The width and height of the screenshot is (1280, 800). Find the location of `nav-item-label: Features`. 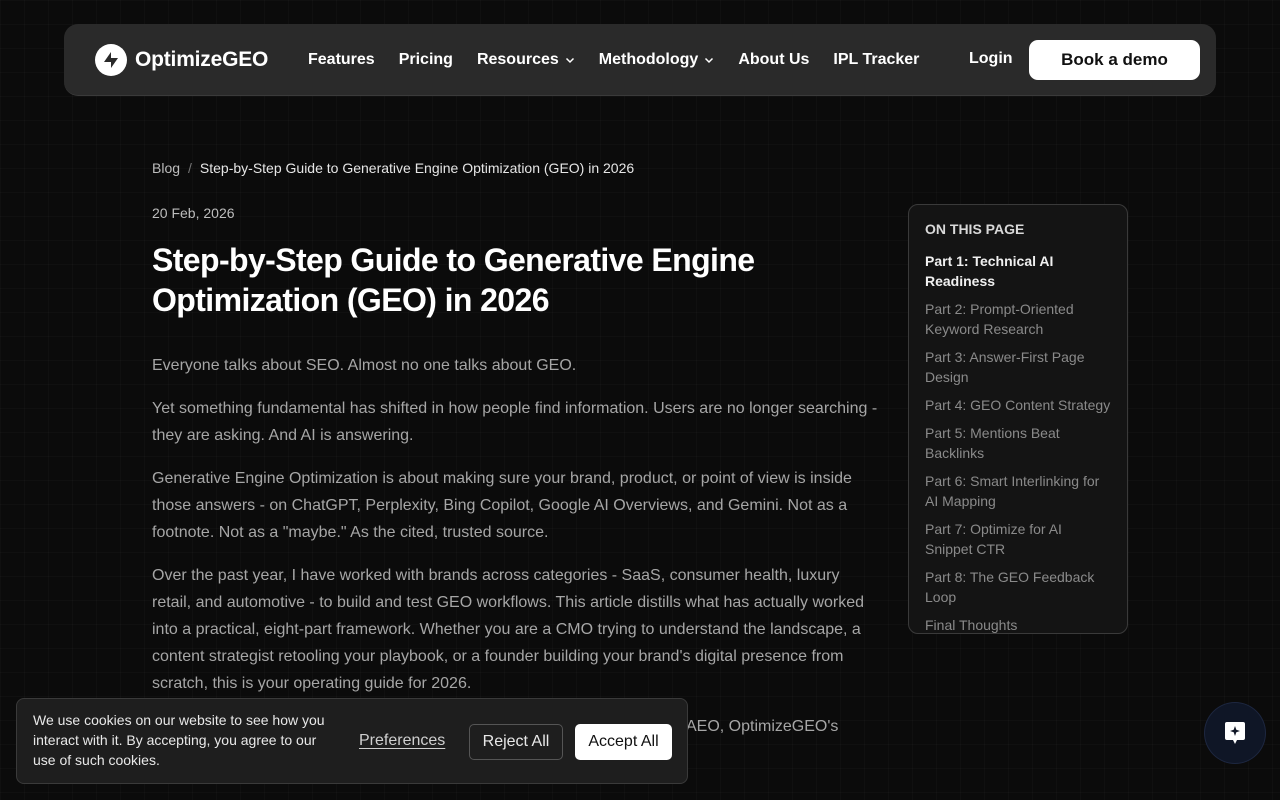

nav-item-label: Features is located at coordinates (341, 59).